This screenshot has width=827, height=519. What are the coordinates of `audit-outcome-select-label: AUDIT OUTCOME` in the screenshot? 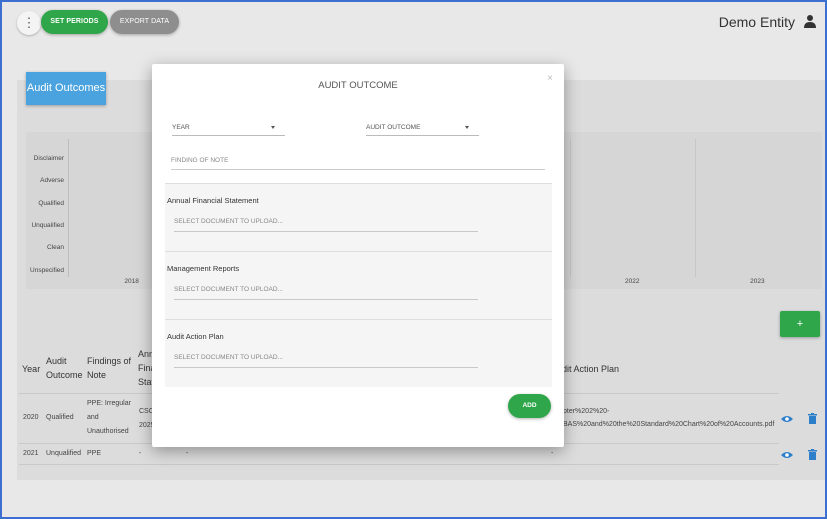 It's located at (393, 127).